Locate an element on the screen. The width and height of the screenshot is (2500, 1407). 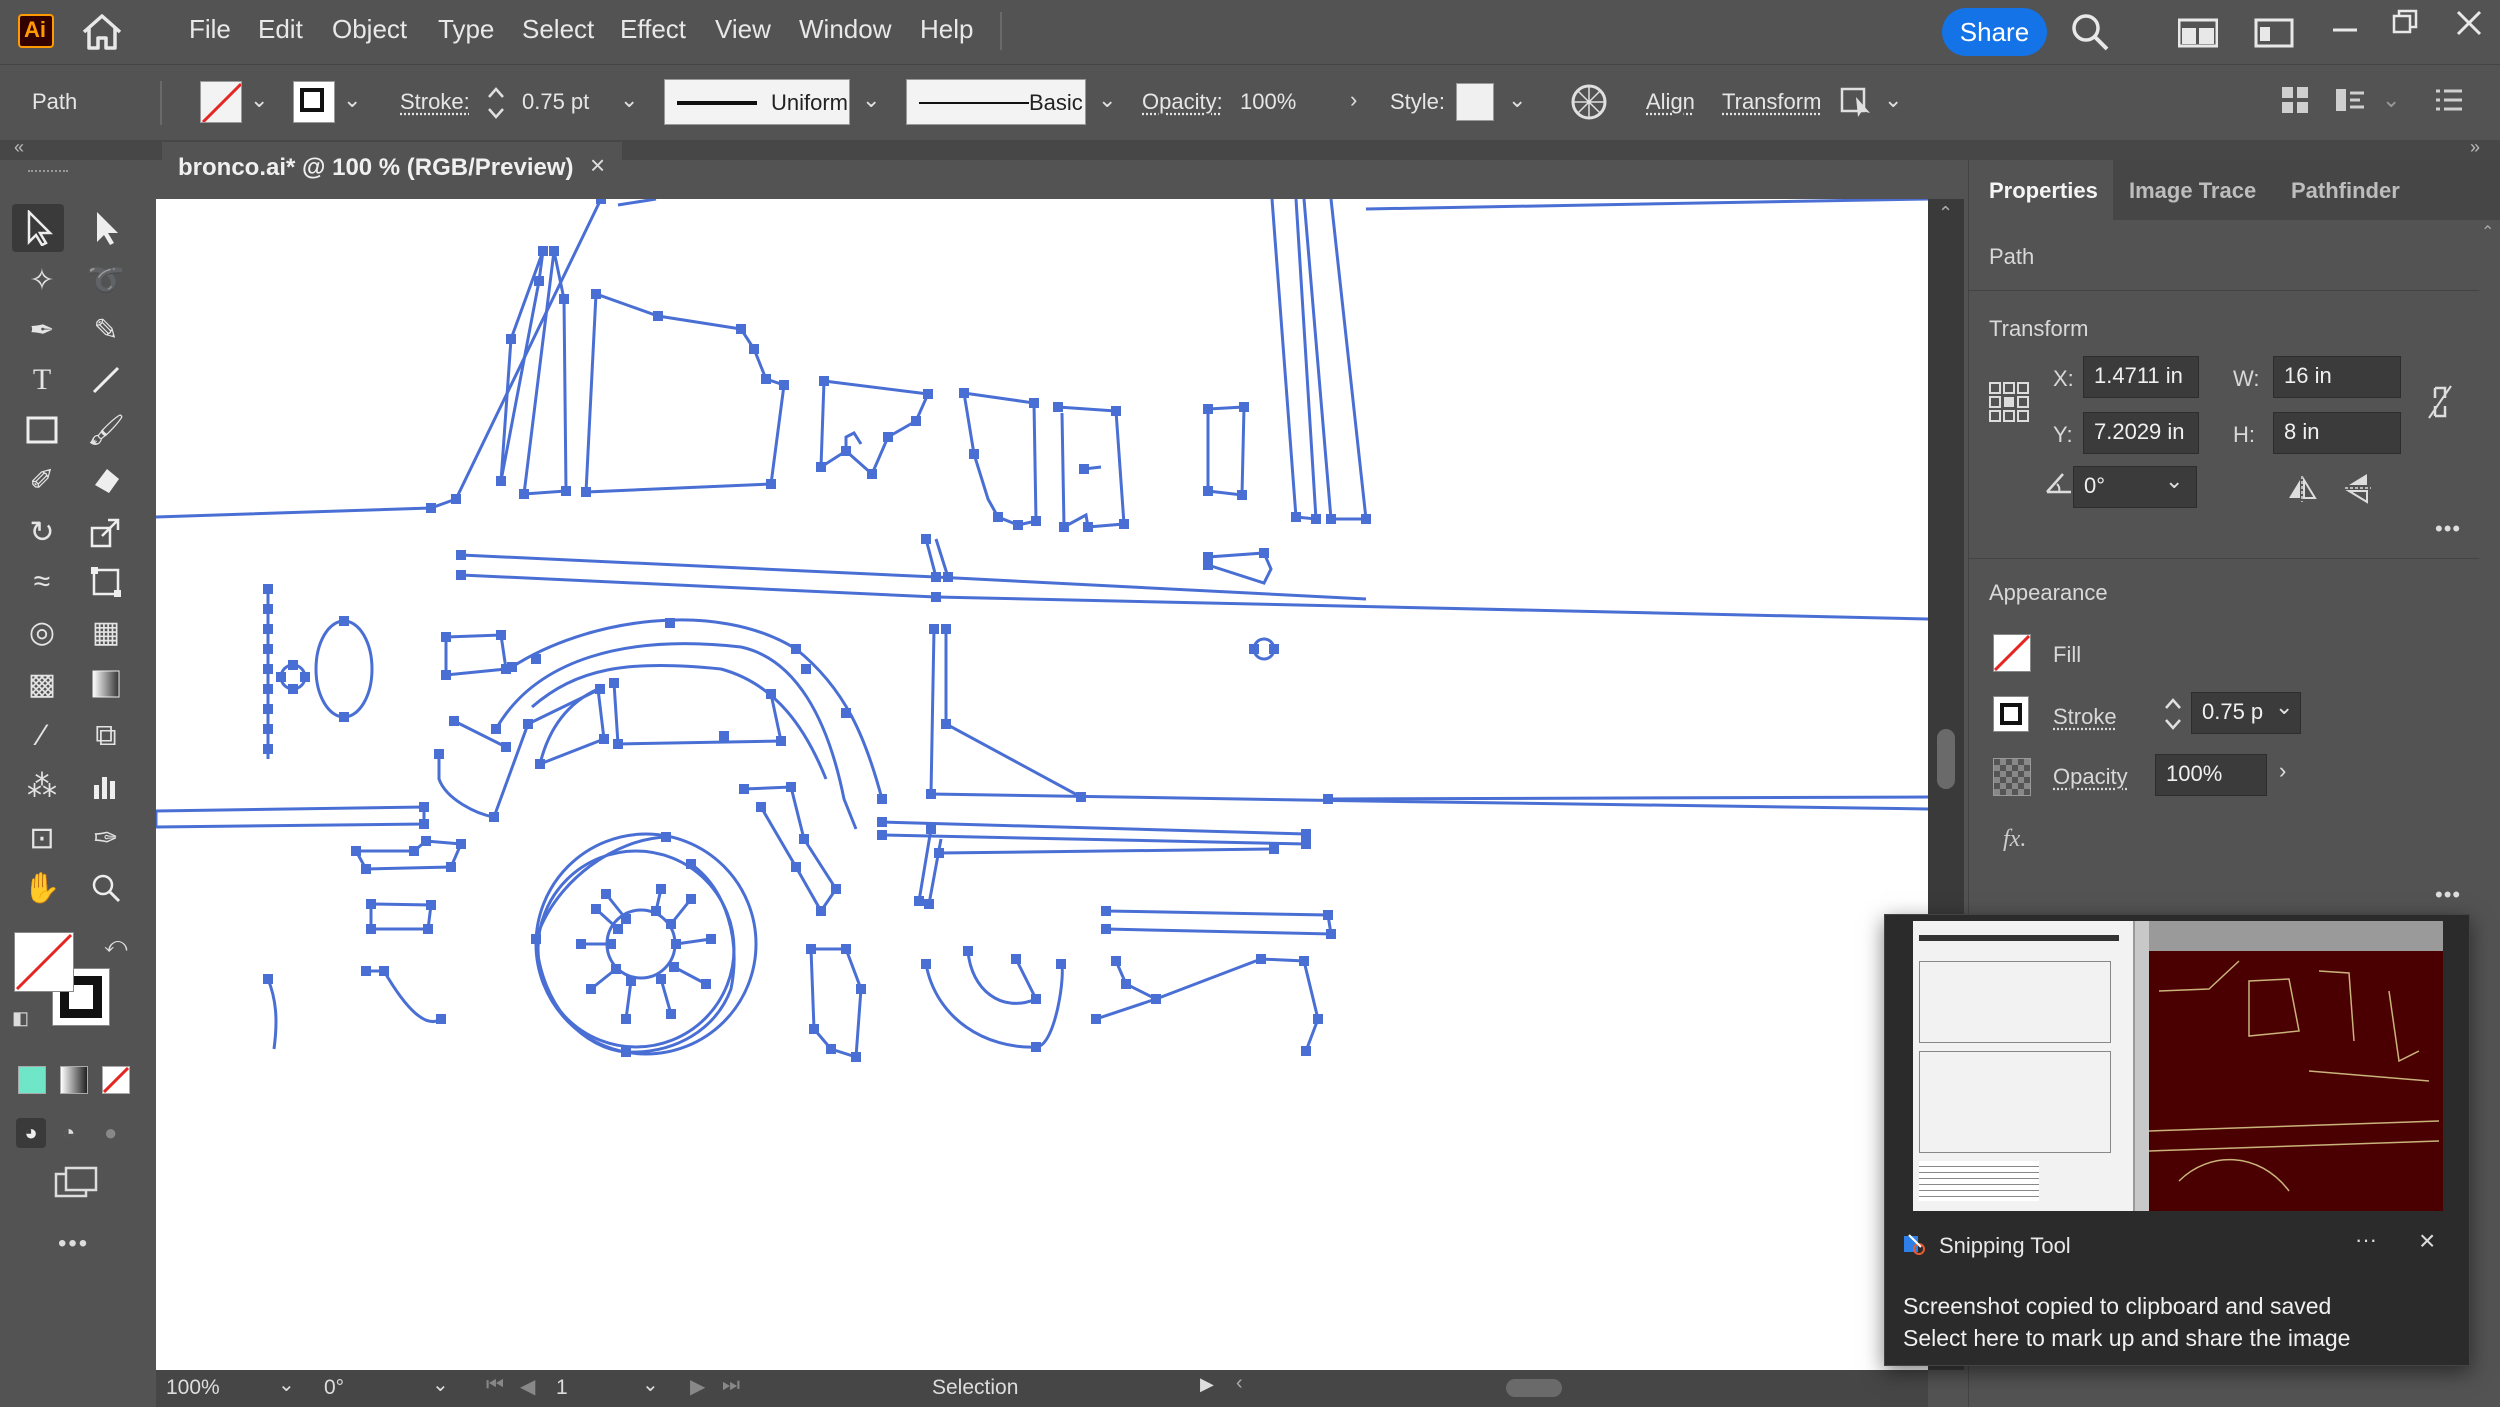
menu-view: View is located at coordinates (743, 29).